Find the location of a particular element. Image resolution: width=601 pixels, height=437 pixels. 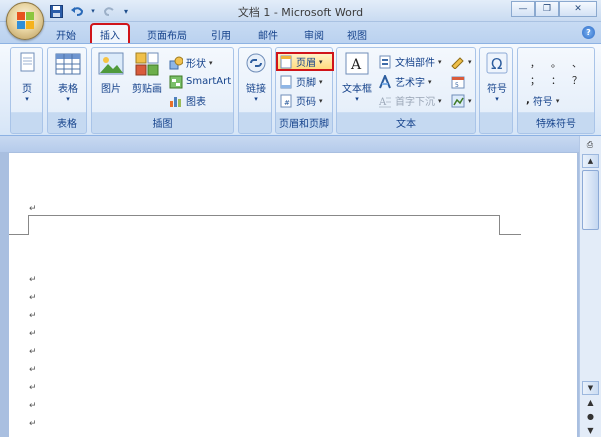

office-logo-icon is located at coordinates (26, 21).